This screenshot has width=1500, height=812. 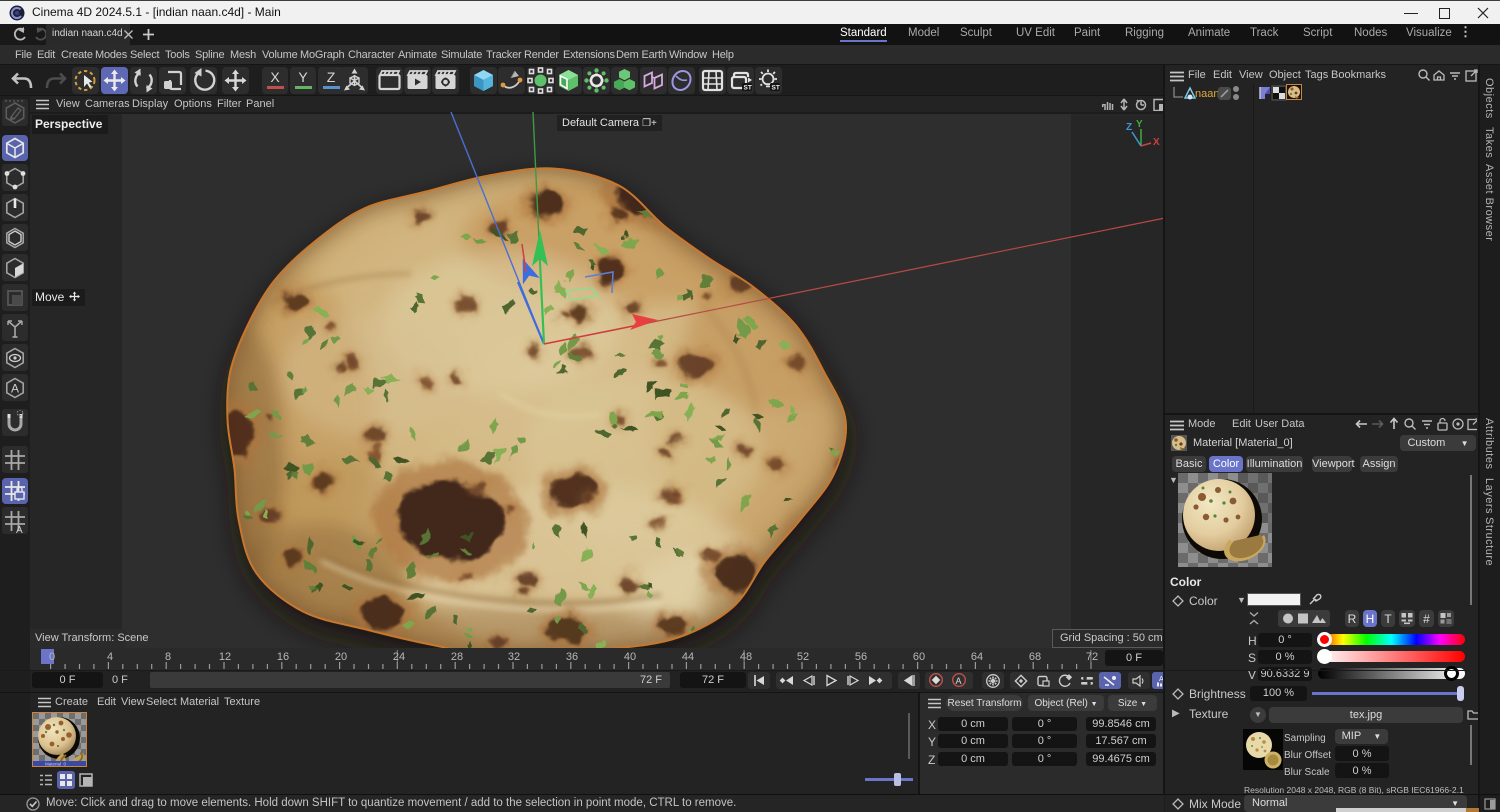 What do you see at coordinates (56, 764) in the screenshot?
I see `svg-text: Material_0` at bounding box center [56, 764].